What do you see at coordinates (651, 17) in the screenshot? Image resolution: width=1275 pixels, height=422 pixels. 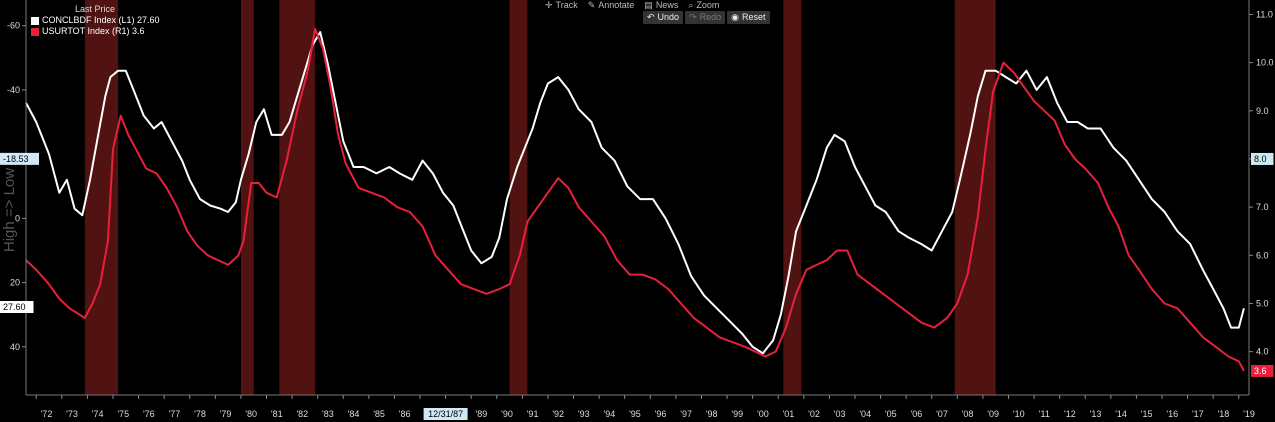 I see `undo-icon: ↶` at bounding box center [651, 17].